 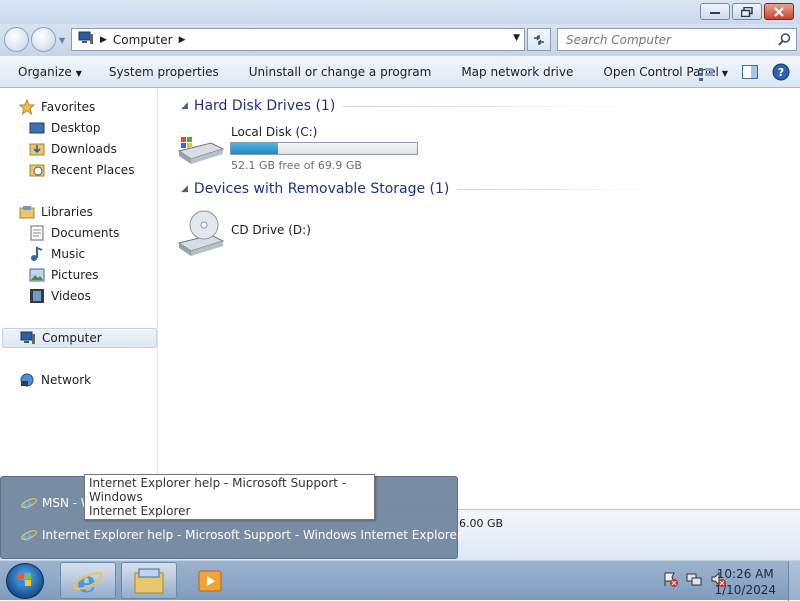 I want to click on window-controls, so click(x=747, y=11).